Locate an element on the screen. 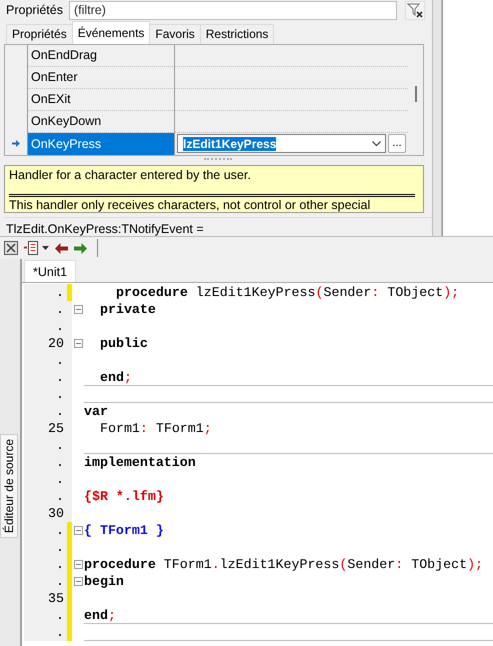 The image size is (493, 646). code-line: {$R *.lfm} is located at coordinates (124, 496).